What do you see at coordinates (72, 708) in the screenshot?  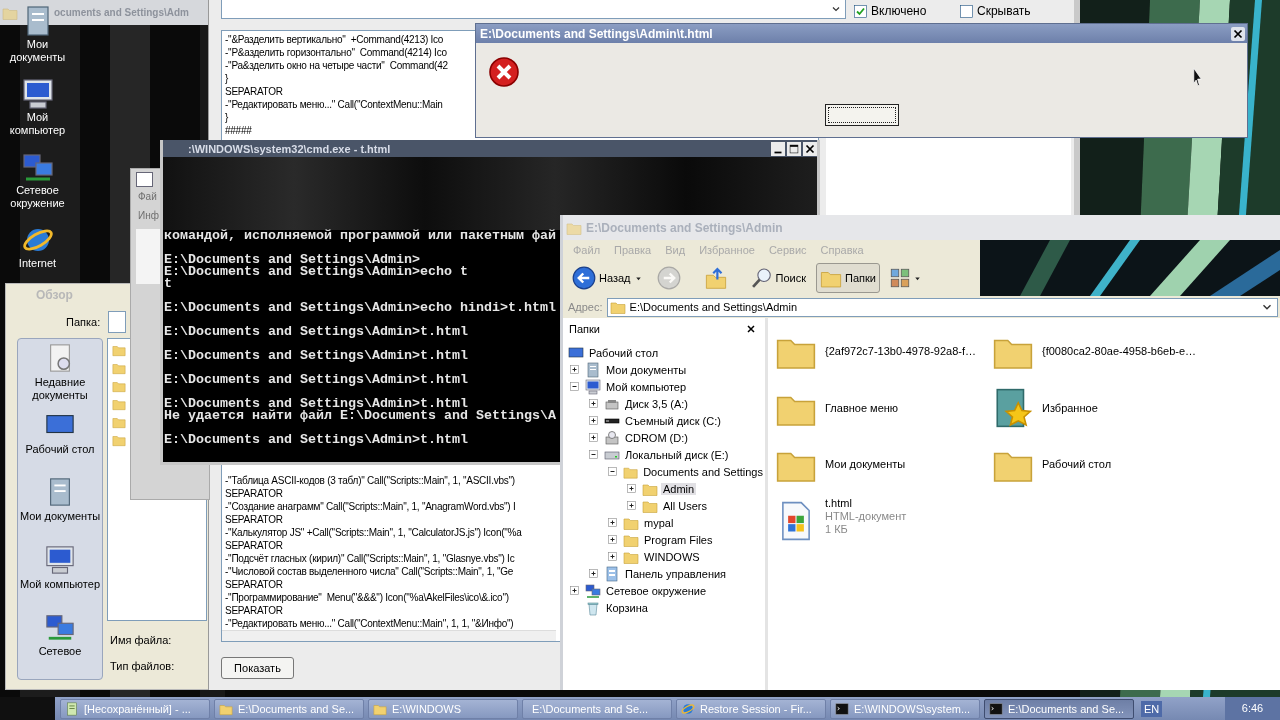 I see `notepad-icon` at bounding box center [72, 708].